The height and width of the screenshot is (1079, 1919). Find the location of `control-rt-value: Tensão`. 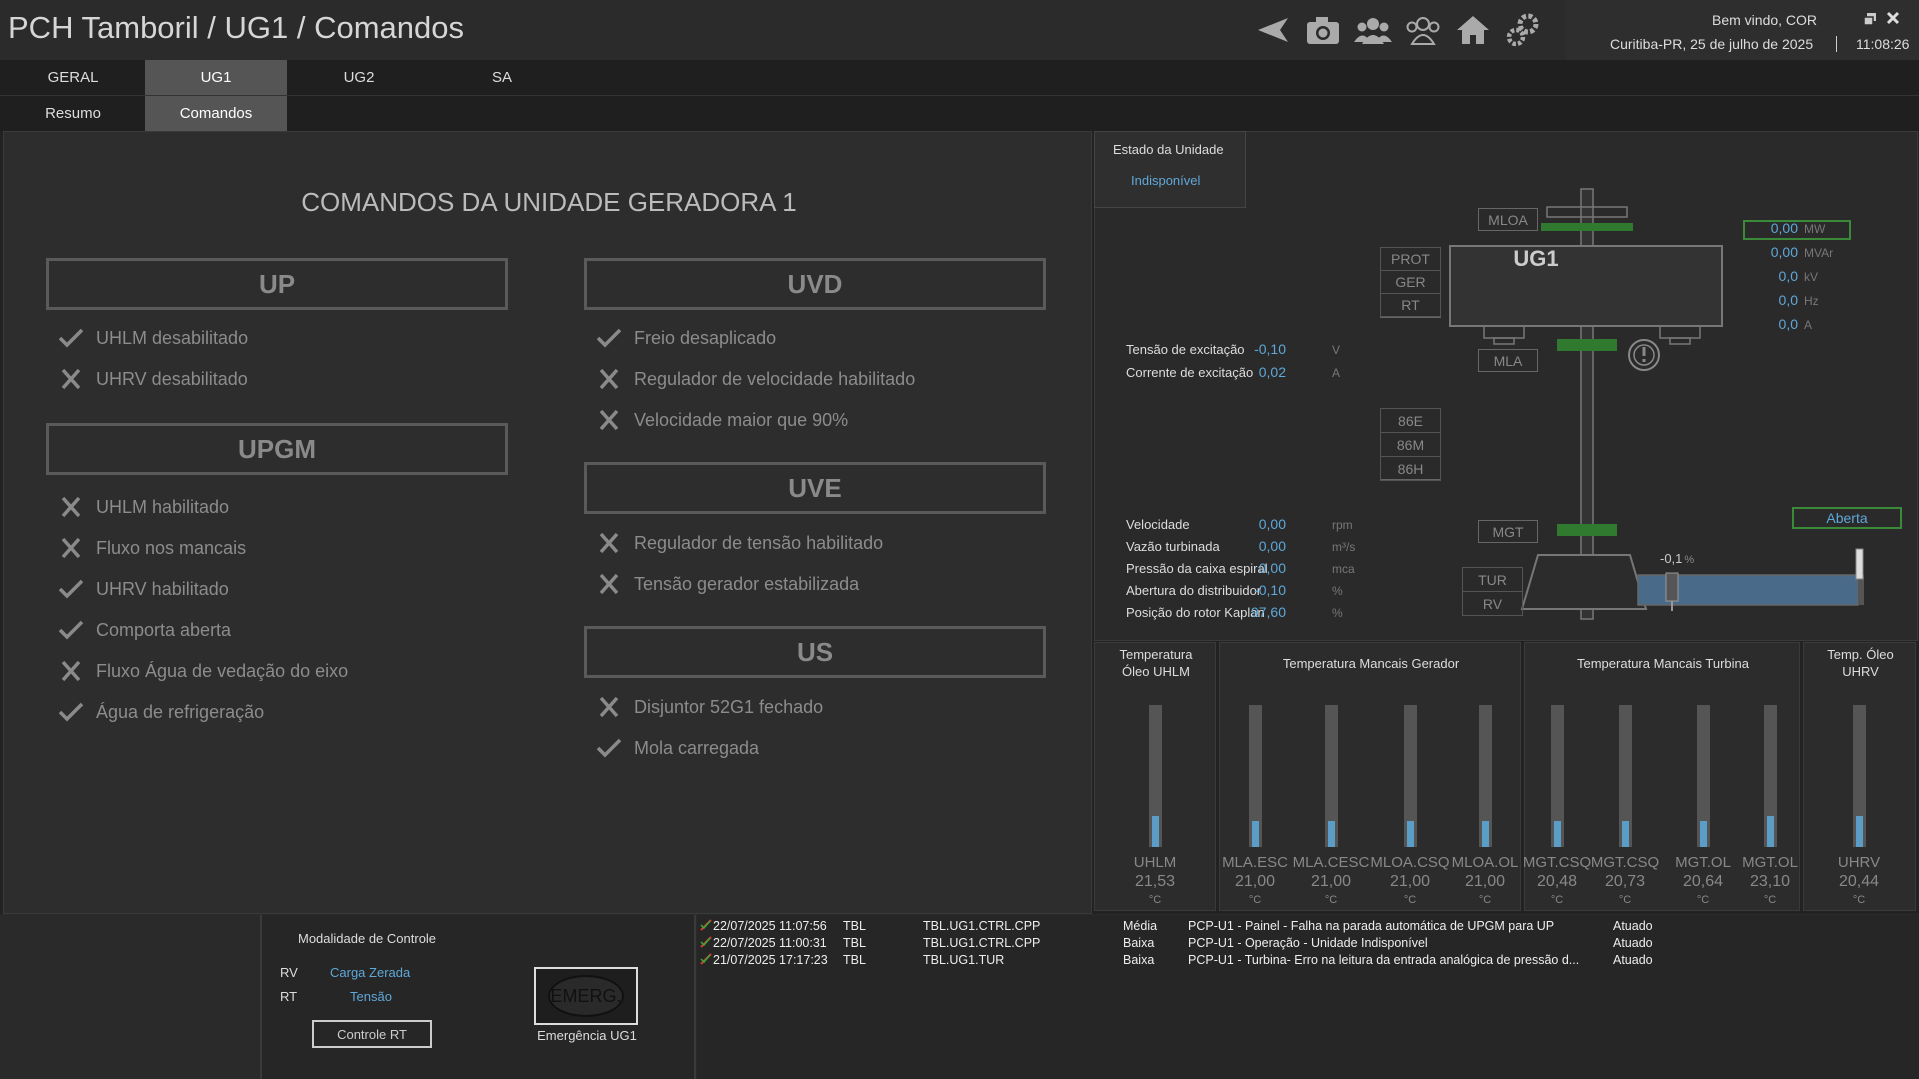

control-rt-value: Tensão is located at coordinates (371, 996).